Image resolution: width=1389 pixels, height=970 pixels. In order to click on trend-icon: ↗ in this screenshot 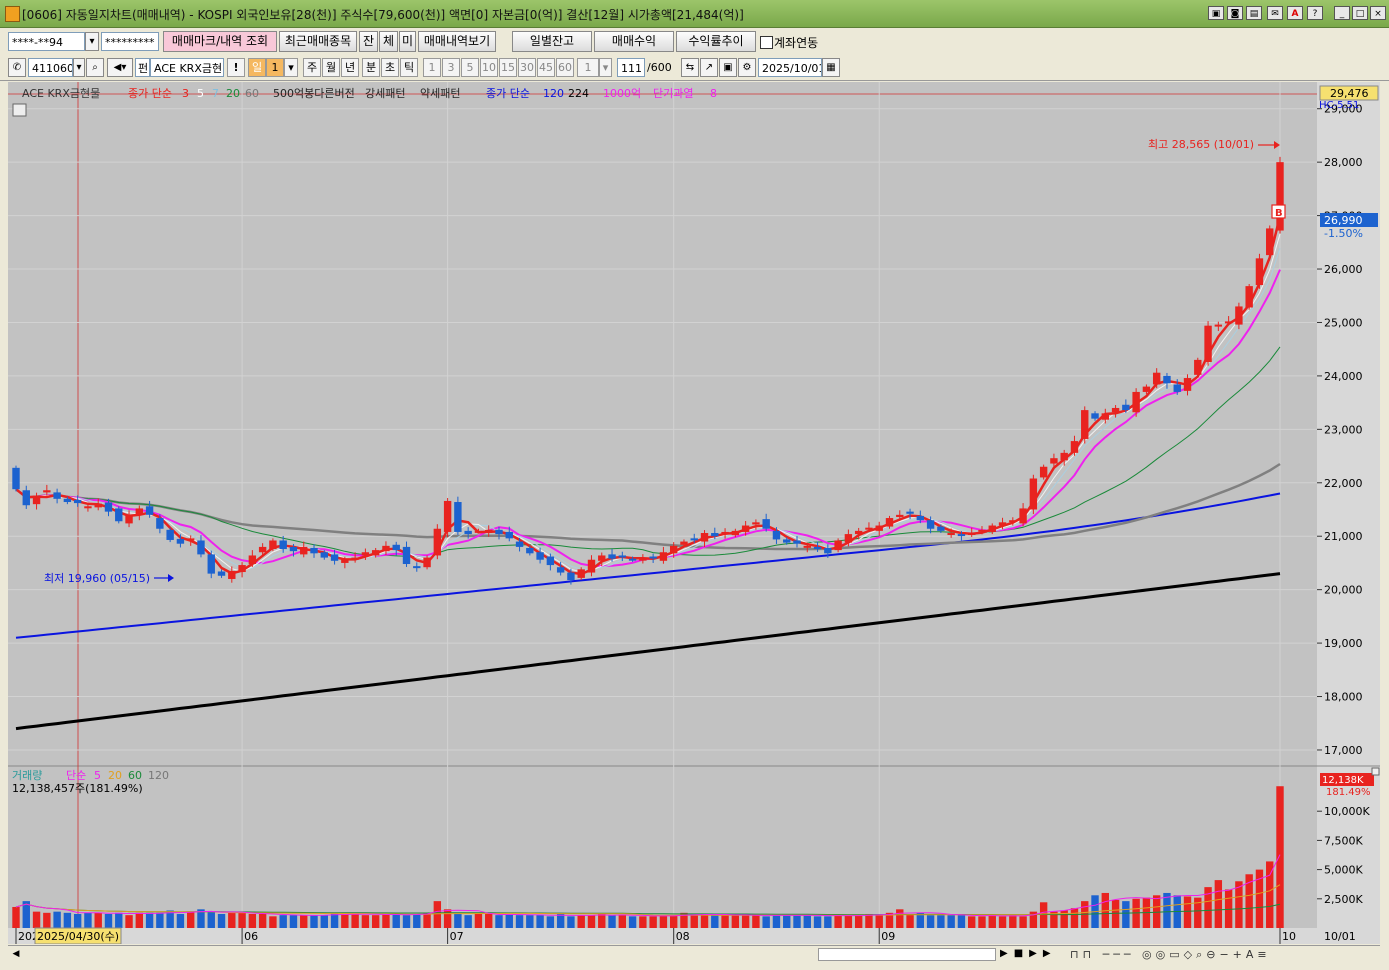, I will do `click(709, 67)`.